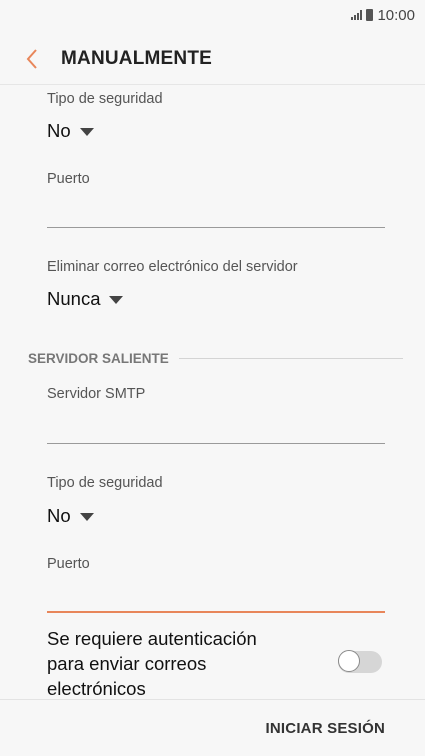 Image resolution: width=425 pixels, height=756 pixels. Describe the element at coordinates (357, 15) in the screenshot. I see `signal-icon` at that location.